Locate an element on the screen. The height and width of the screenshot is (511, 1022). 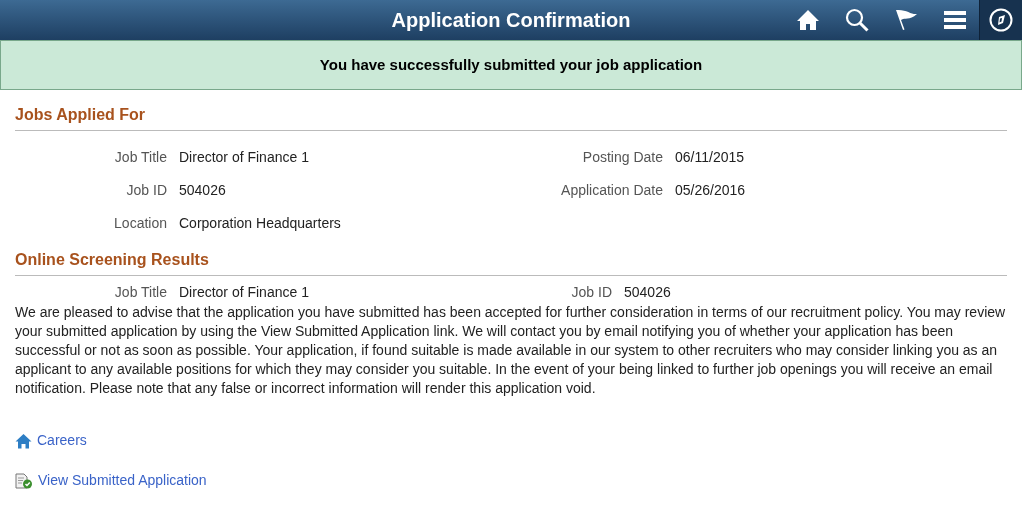
success-message: You have successfully submitted your job application is located at coordinates (511, 64).